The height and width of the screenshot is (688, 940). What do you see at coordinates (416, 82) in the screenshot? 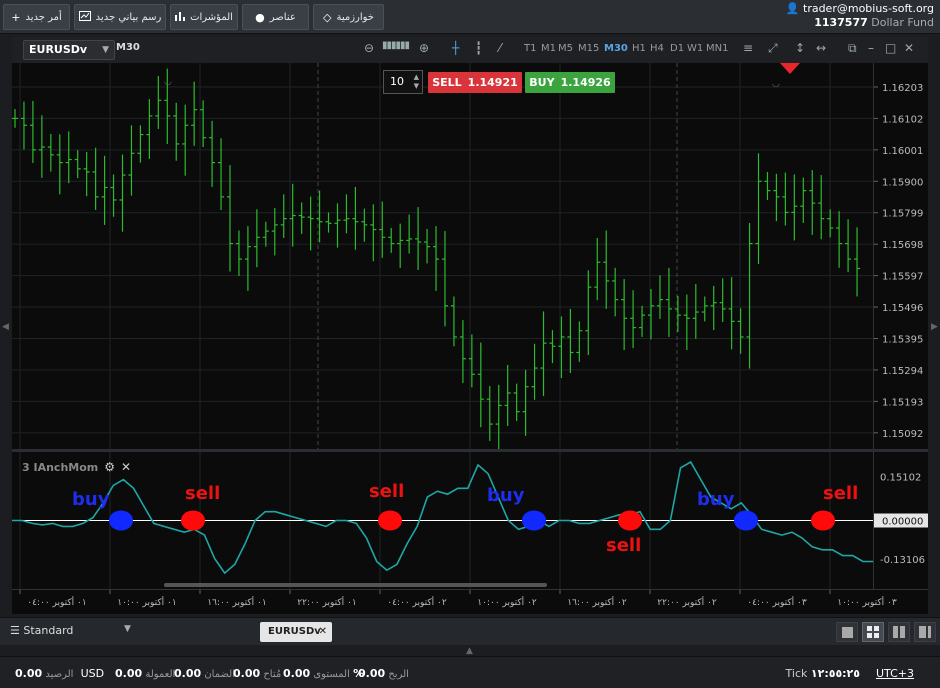
I see `spinner-icon: ▲ ▼` at bounding box center [416, 82].